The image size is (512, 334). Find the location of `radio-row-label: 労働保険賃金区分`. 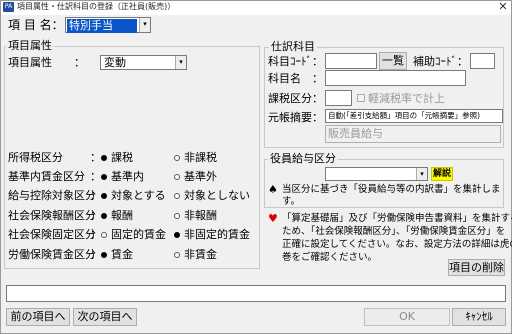

radio-row-label: 労働保険賃金区分 is located at coordinates (52, 254).